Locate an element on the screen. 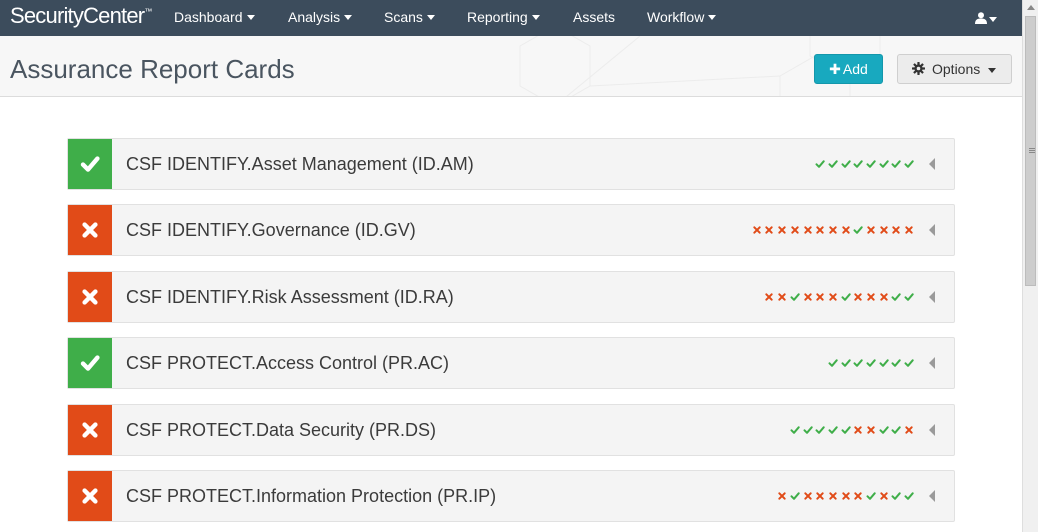  scrollbar-thumb is located at coordinates (1030, 151).